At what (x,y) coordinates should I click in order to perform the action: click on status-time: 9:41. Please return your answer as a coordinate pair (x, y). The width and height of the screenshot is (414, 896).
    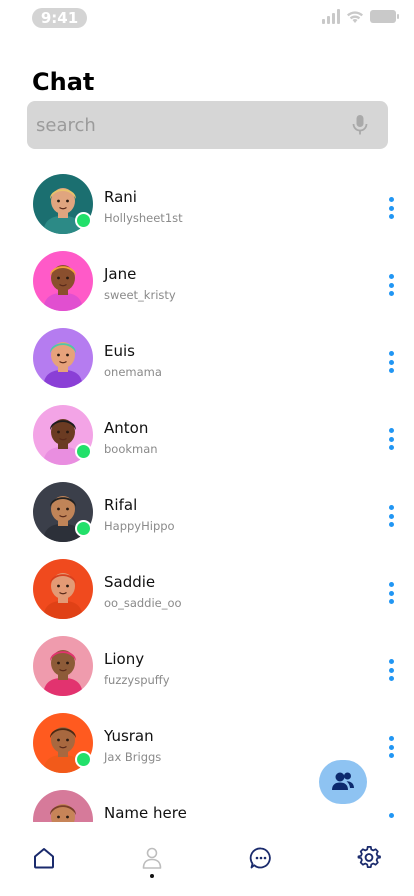
    Looking at the image, I should click on (59, 18).